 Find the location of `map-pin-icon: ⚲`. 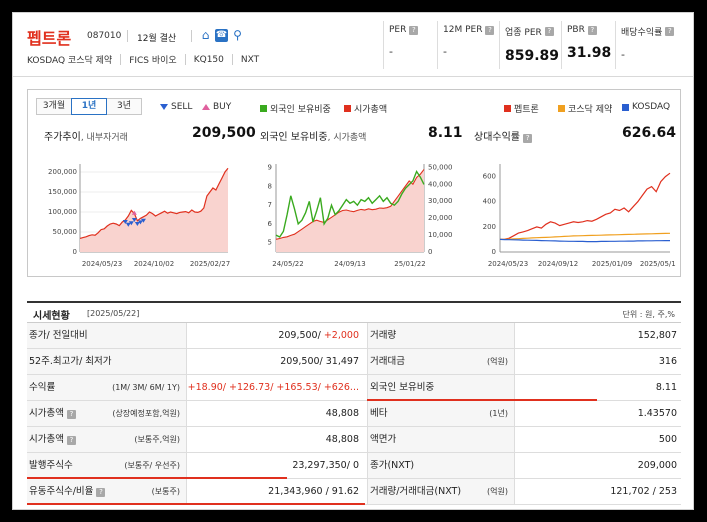

map-pin-icon: ⚲ is located at coordinates (237, 35).